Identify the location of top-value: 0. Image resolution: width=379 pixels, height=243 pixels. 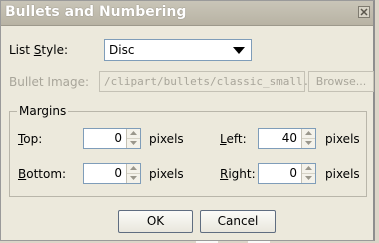
(118, 138).